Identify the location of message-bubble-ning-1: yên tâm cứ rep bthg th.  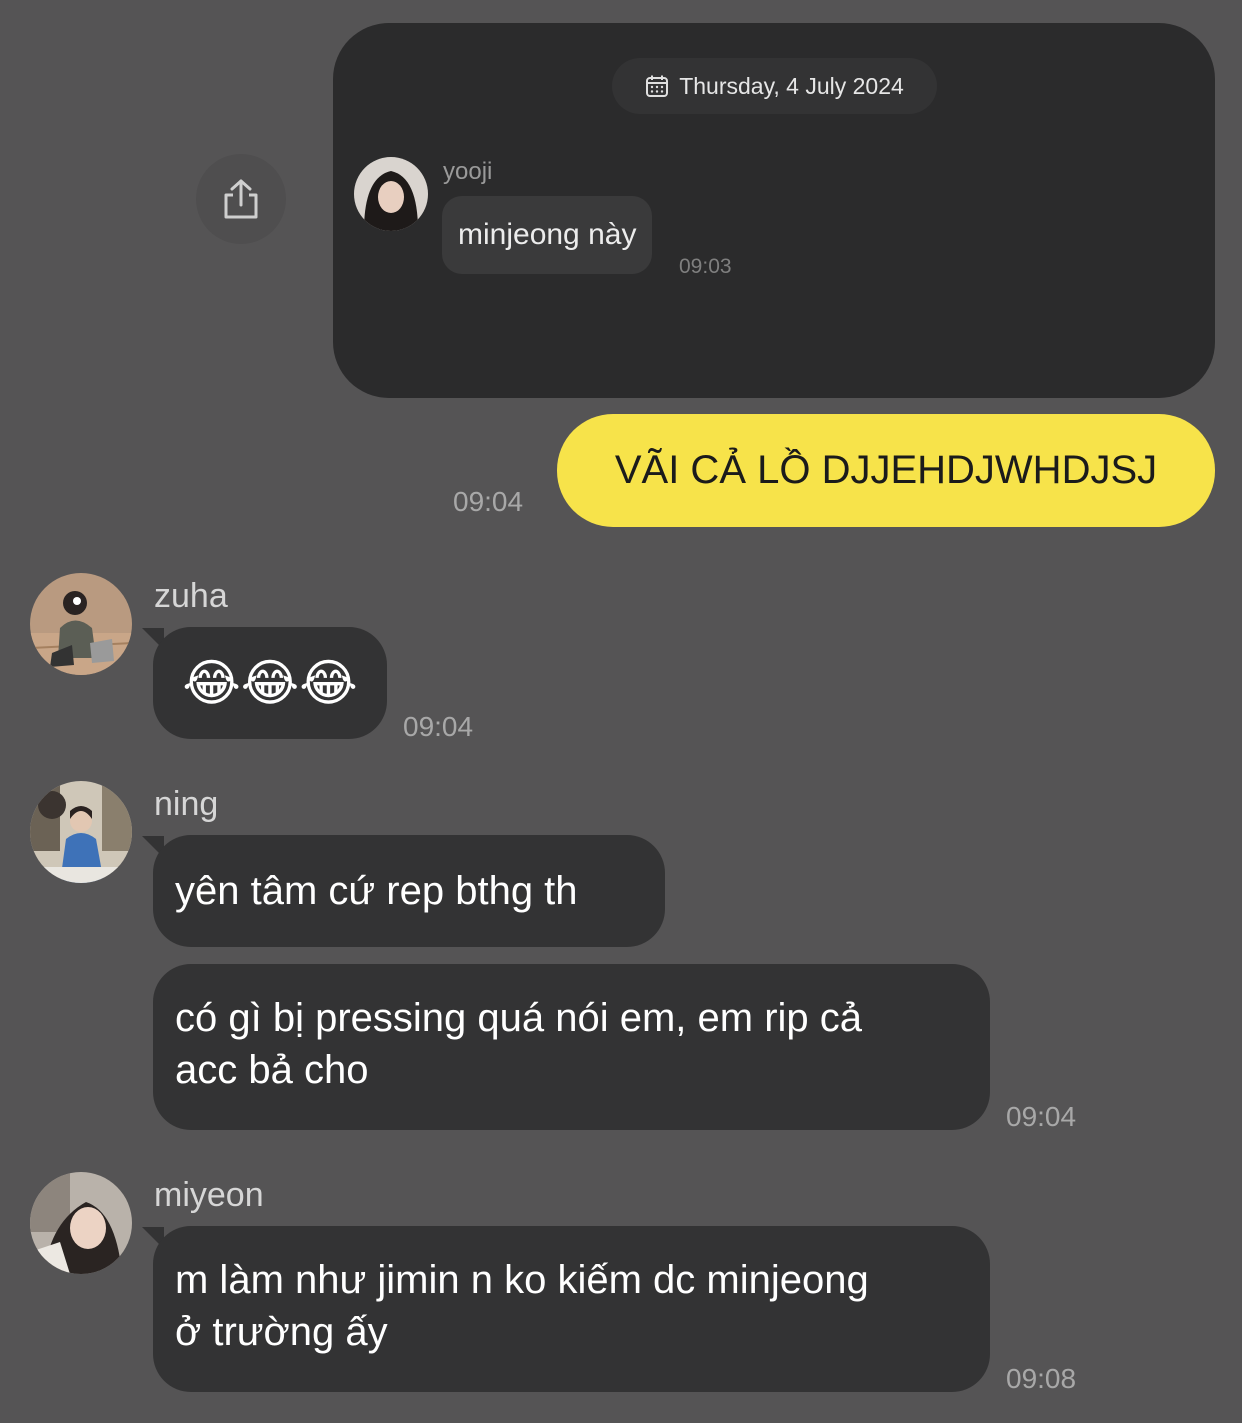
(409, 891).